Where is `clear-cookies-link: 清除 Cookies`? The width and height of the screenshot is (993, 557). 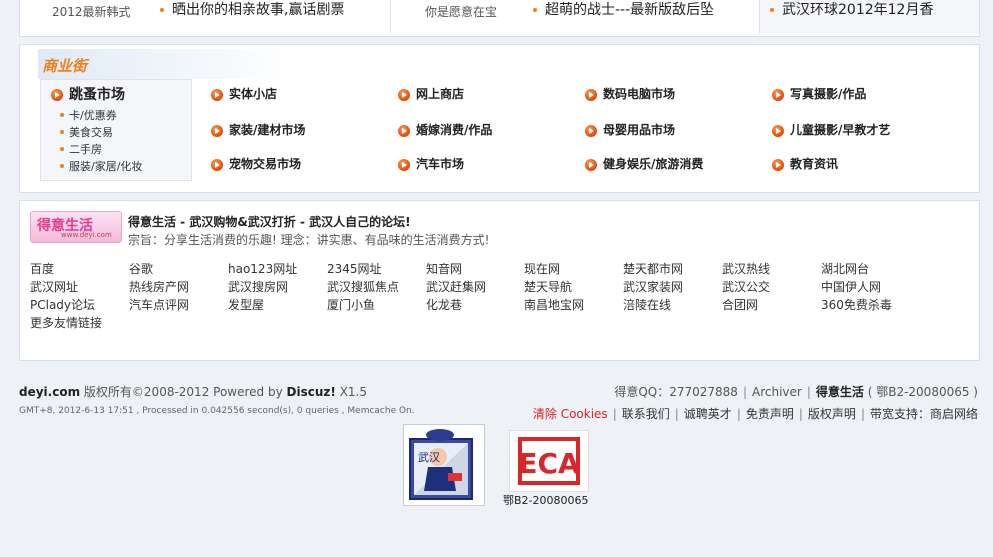
clear-cookies-link: 清除 Cookies is located at coordinates (570, 414).